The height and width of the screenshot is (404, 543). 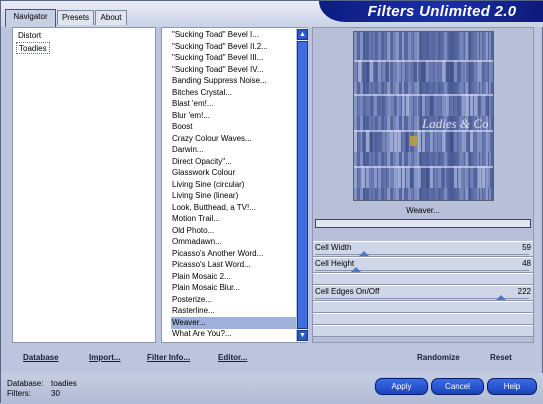 I want to click on reset-button: Reset, so click(x=501, y=357).